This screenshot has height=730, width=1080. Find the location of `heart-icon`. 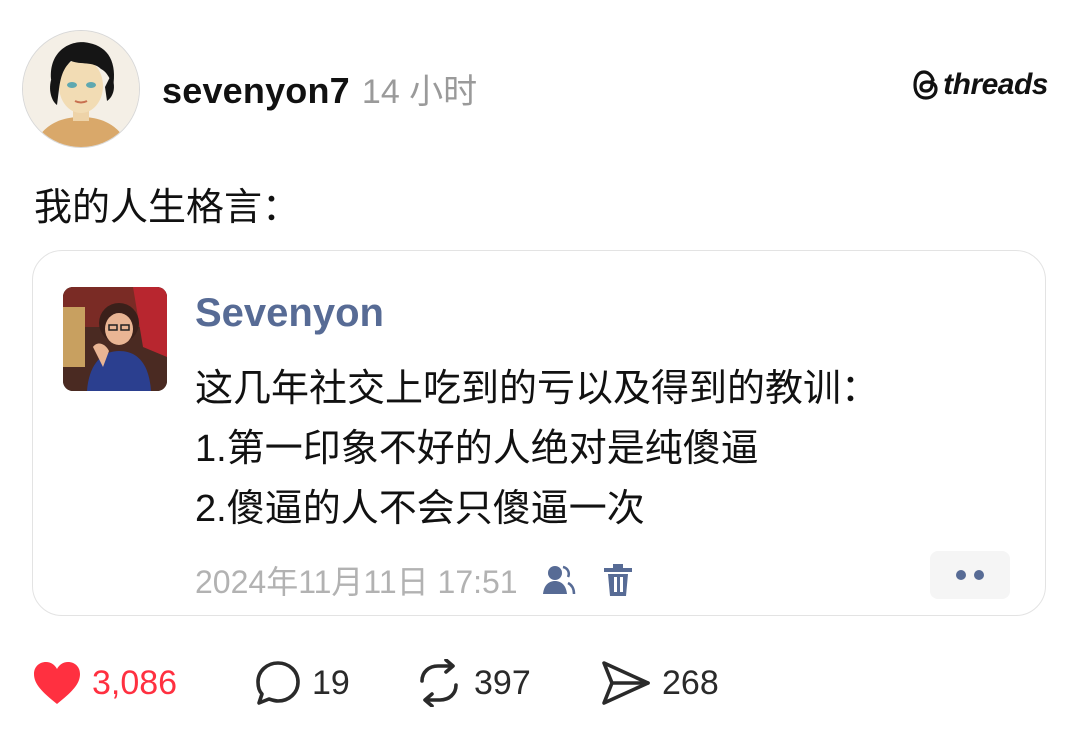

heart-icon is located at coordinates (57, 683).